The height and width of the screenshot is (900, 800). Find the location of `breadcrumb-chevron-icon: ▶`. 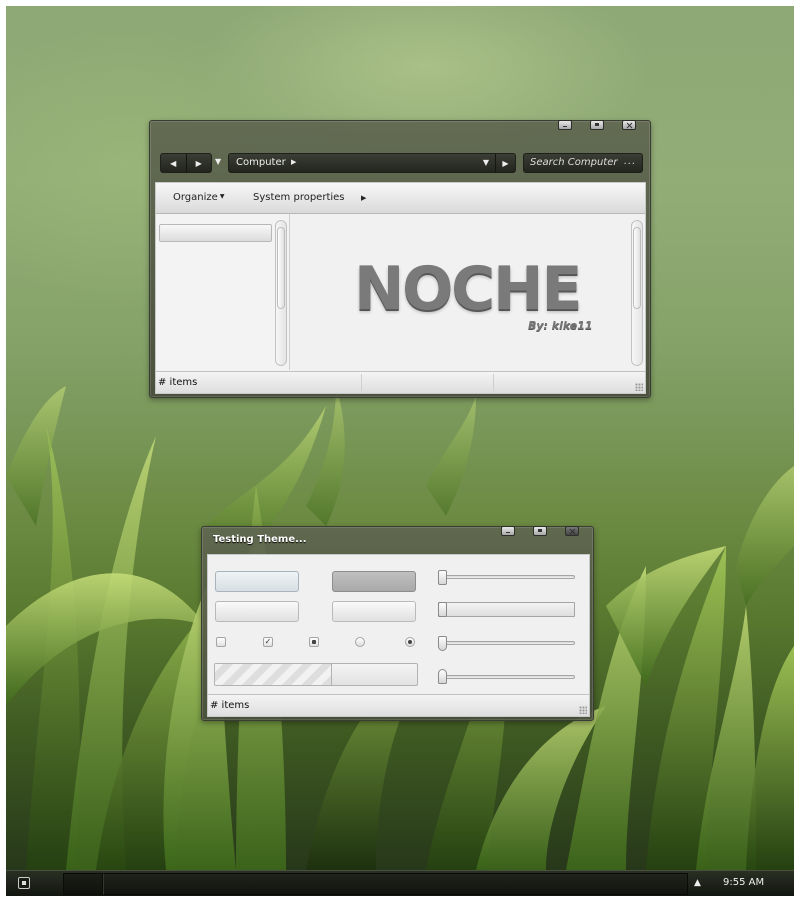

breadcrumb-chevron-icon: ▶ is located at coordinates (293, 162).